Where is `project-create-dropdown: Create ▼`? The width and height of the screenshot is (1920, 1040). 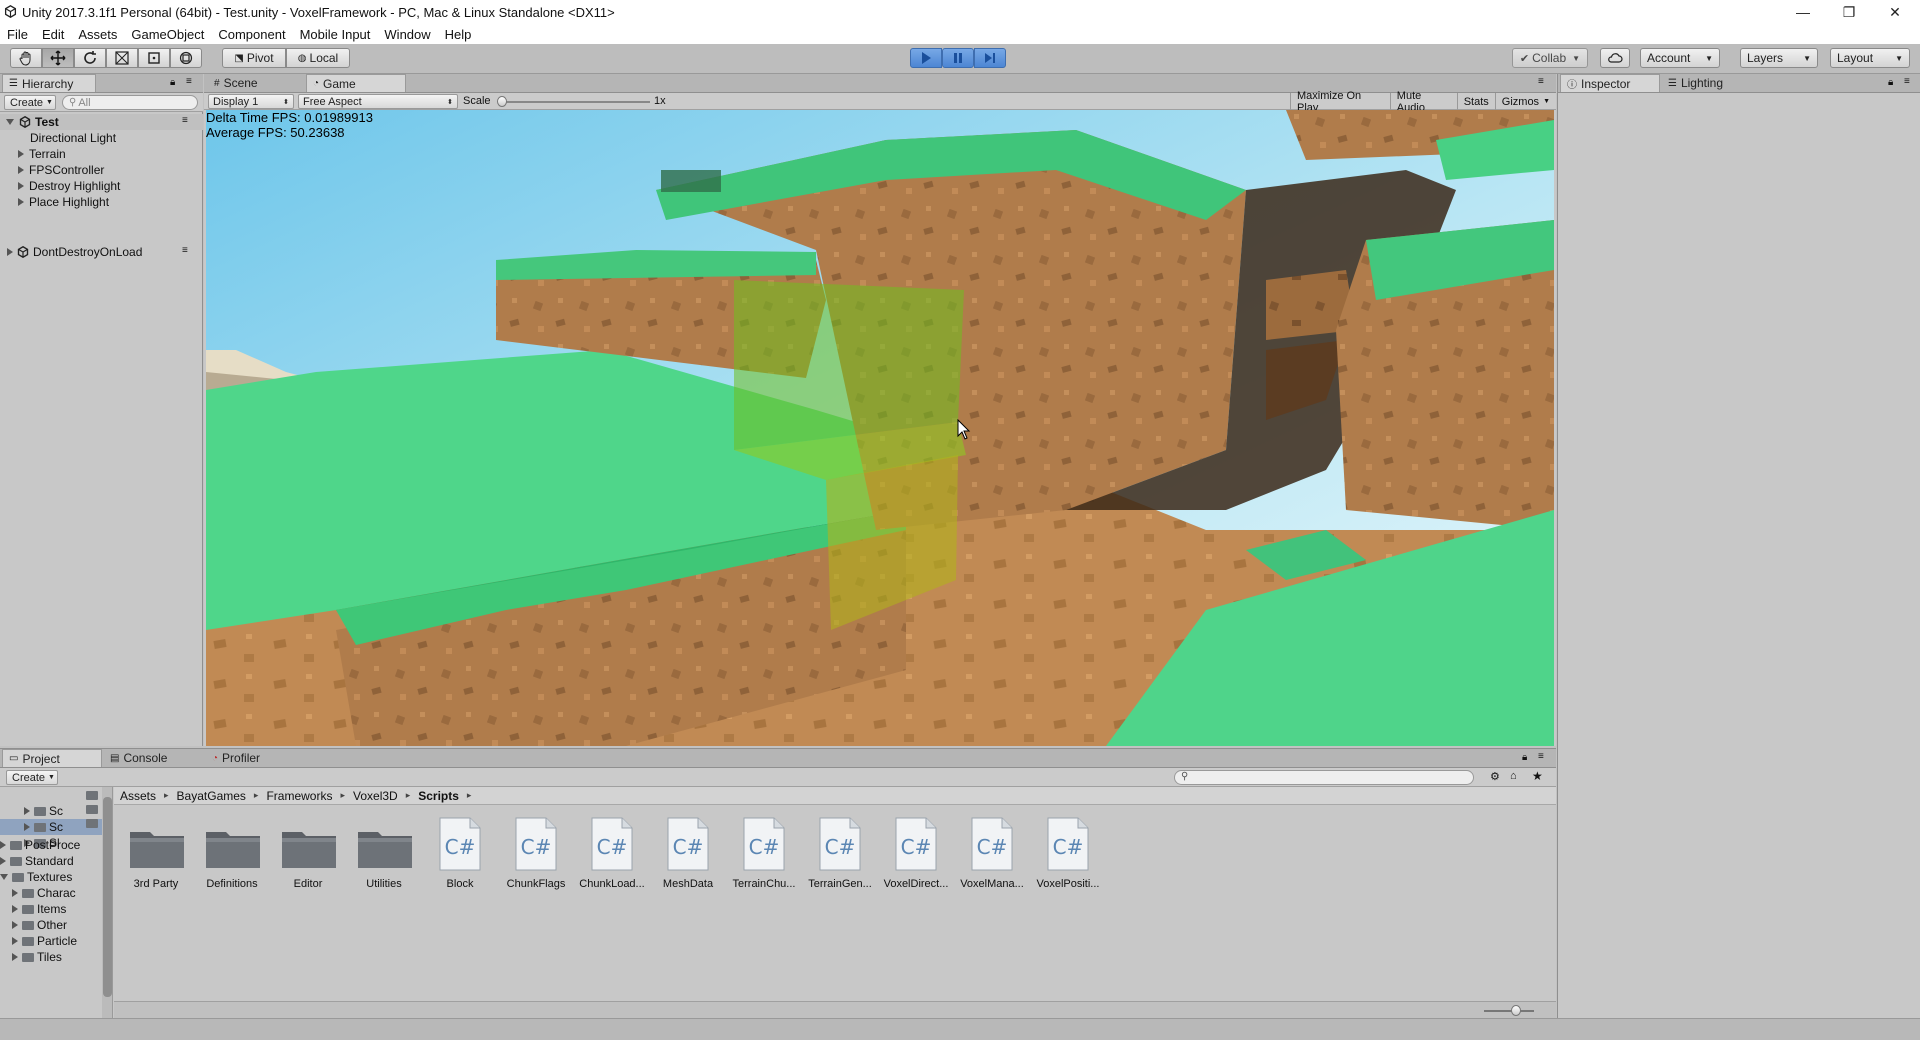
project-create-dropdown: Create ▼ is located at coordinates (32, 777).